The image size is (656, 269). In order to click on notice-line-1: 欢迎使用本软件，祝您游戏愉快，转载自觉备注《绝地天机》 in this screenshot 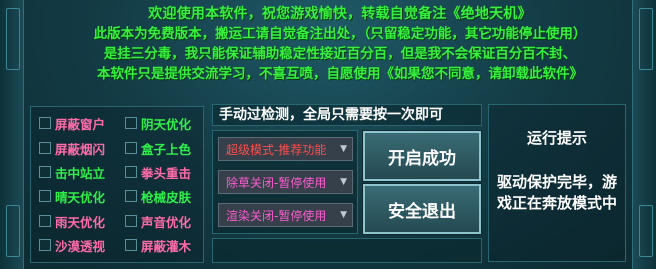, I will do `click(340, 14)`.